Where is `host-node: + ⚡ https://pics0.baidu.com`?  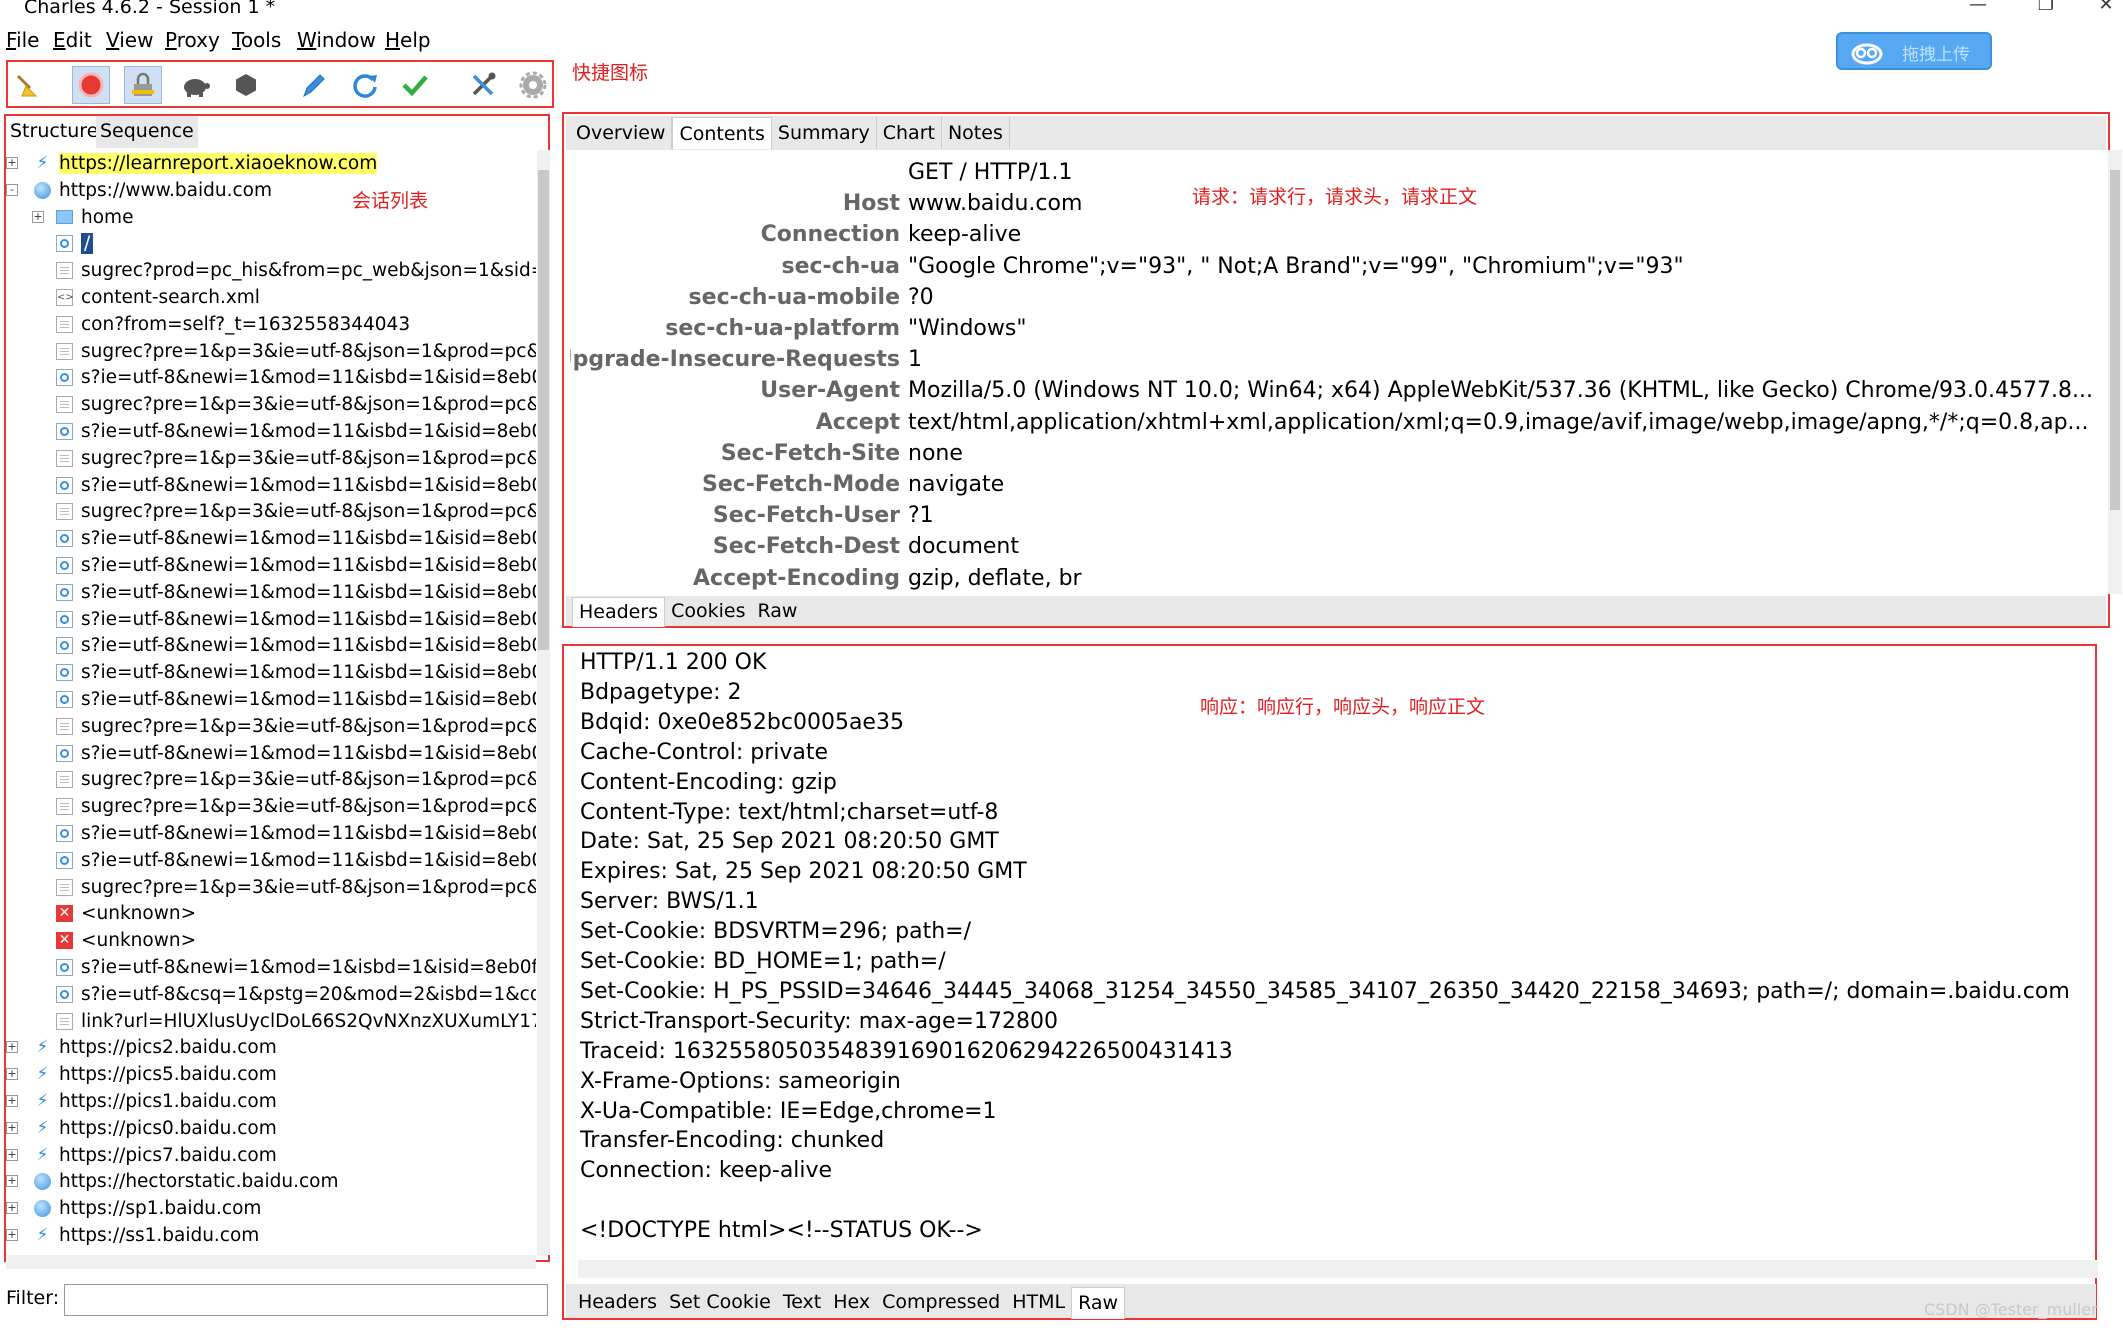 host-node: + ⚡ https://pics0.baidu.com is located at coordinates (141, 1128).